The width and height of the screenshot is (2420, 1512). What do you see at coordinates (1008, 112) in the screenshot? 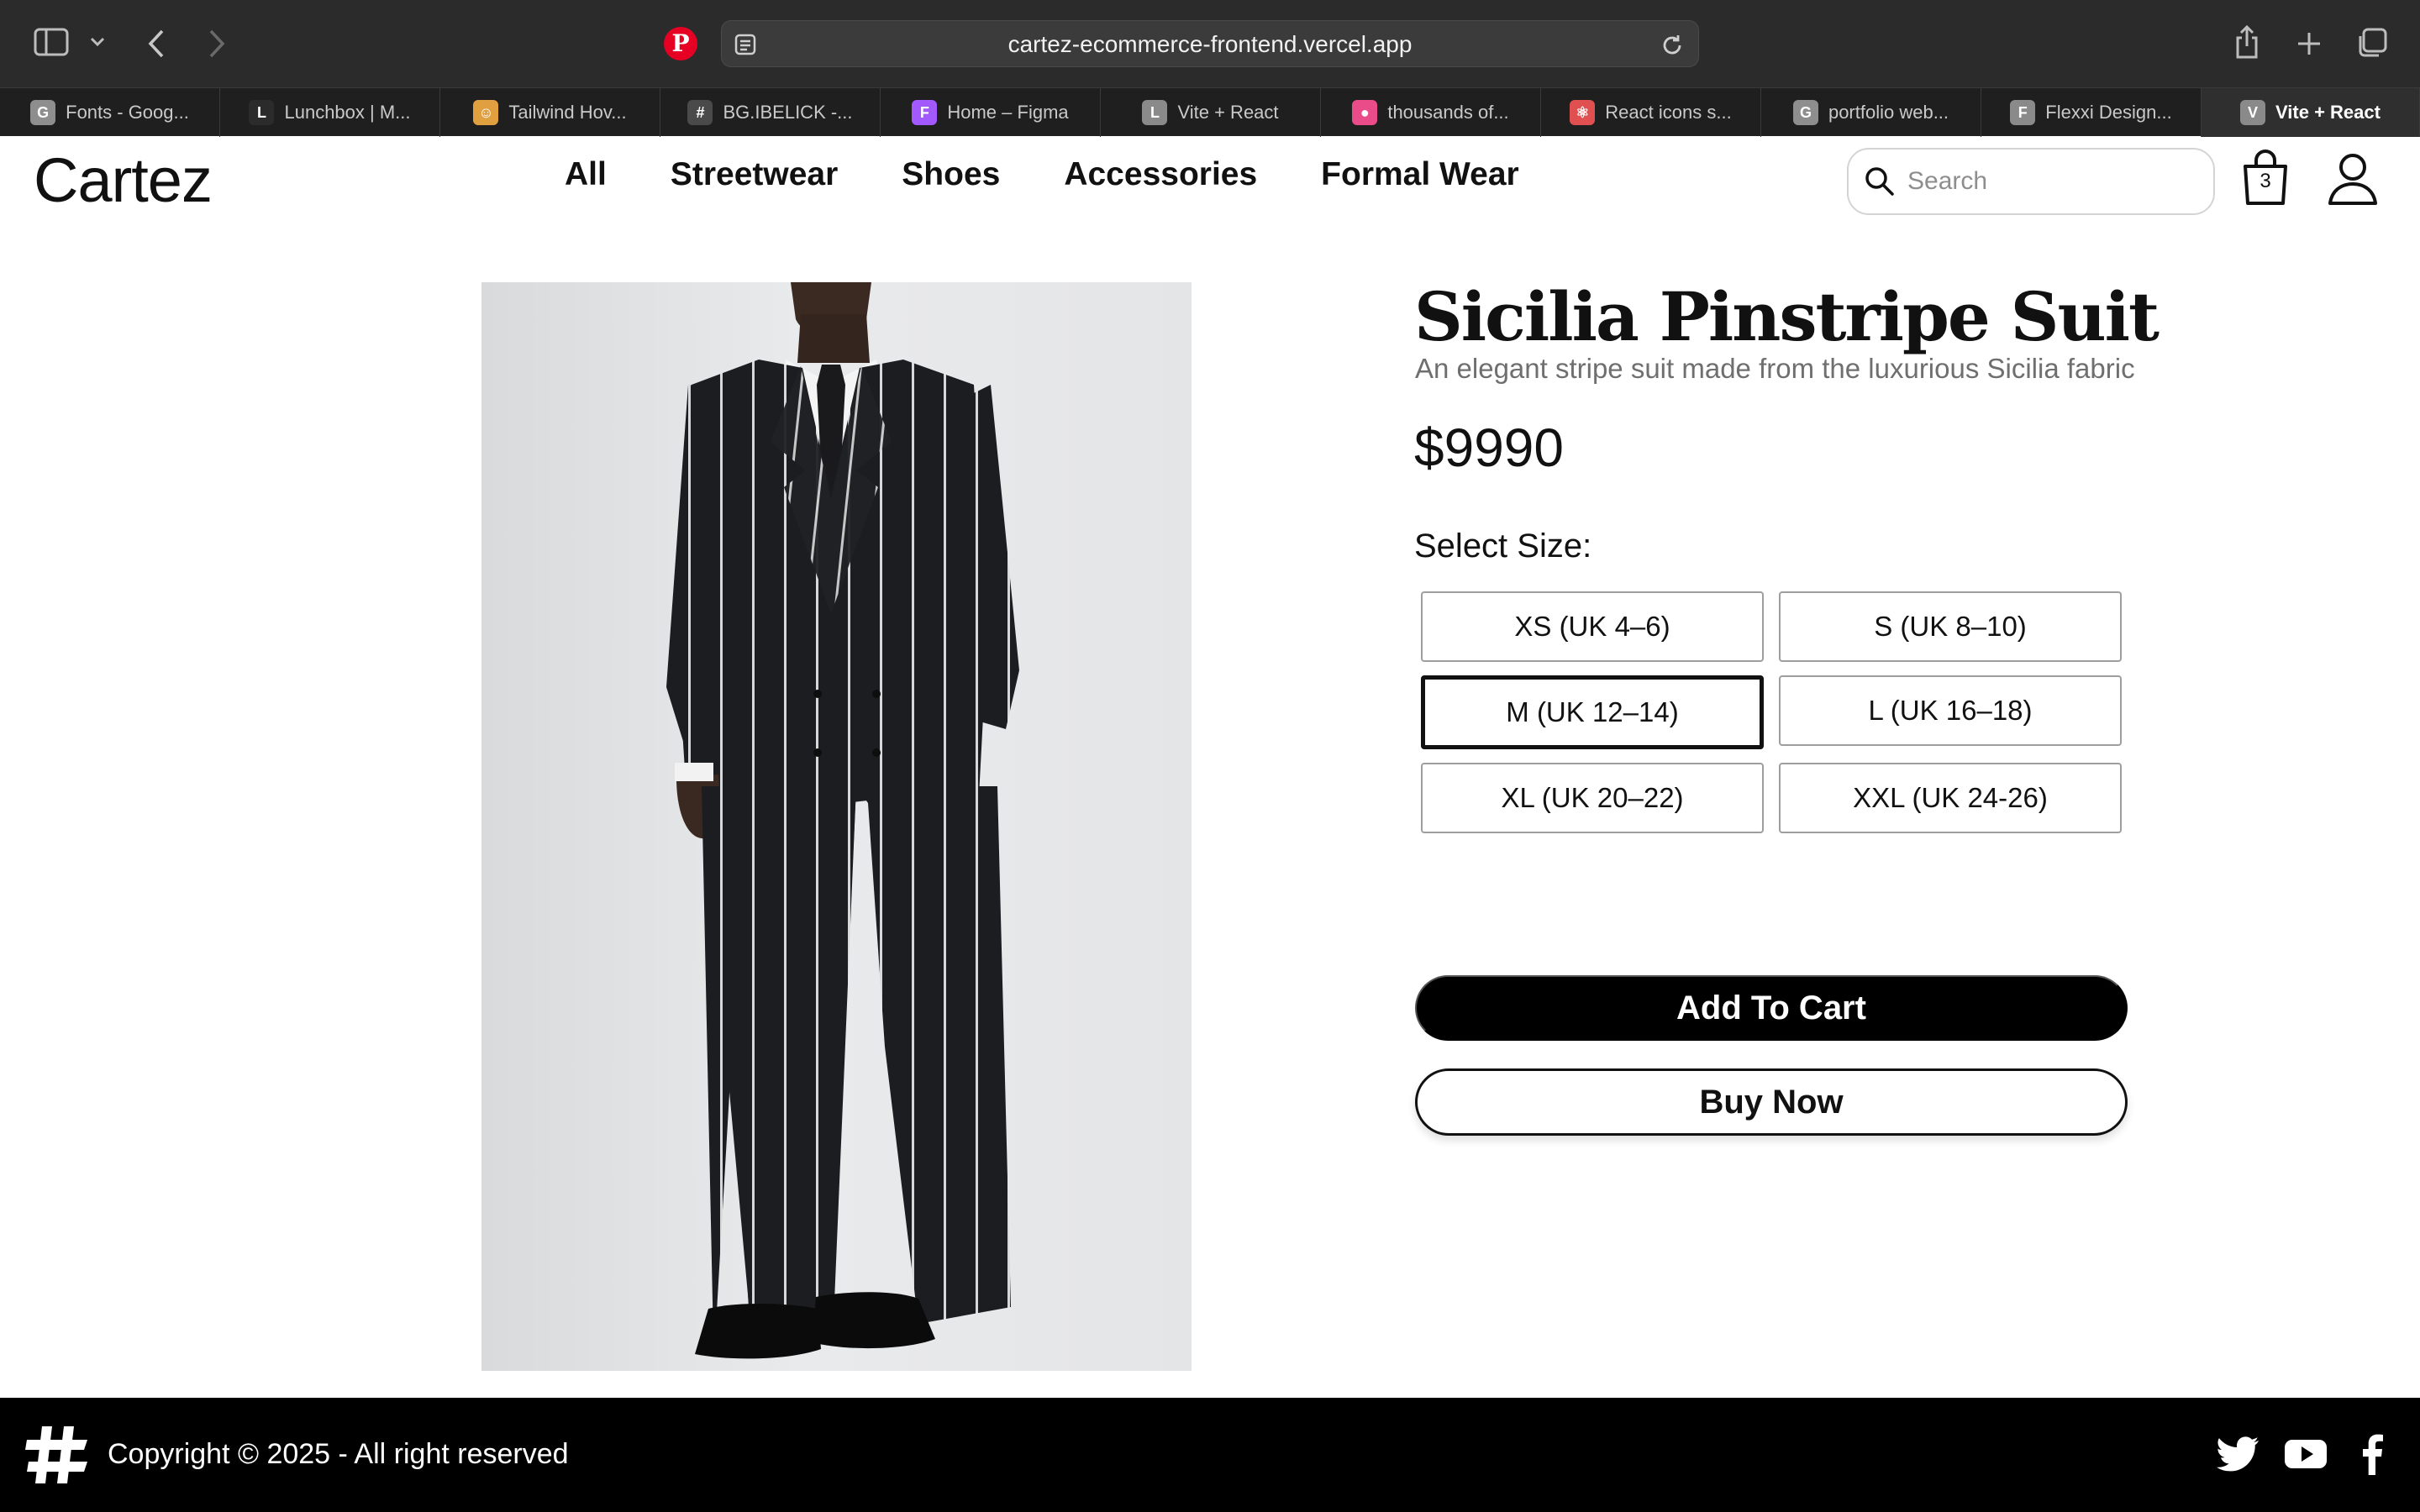
I see `tab-label: Home – Figma` at bounding box center [1008, 112].